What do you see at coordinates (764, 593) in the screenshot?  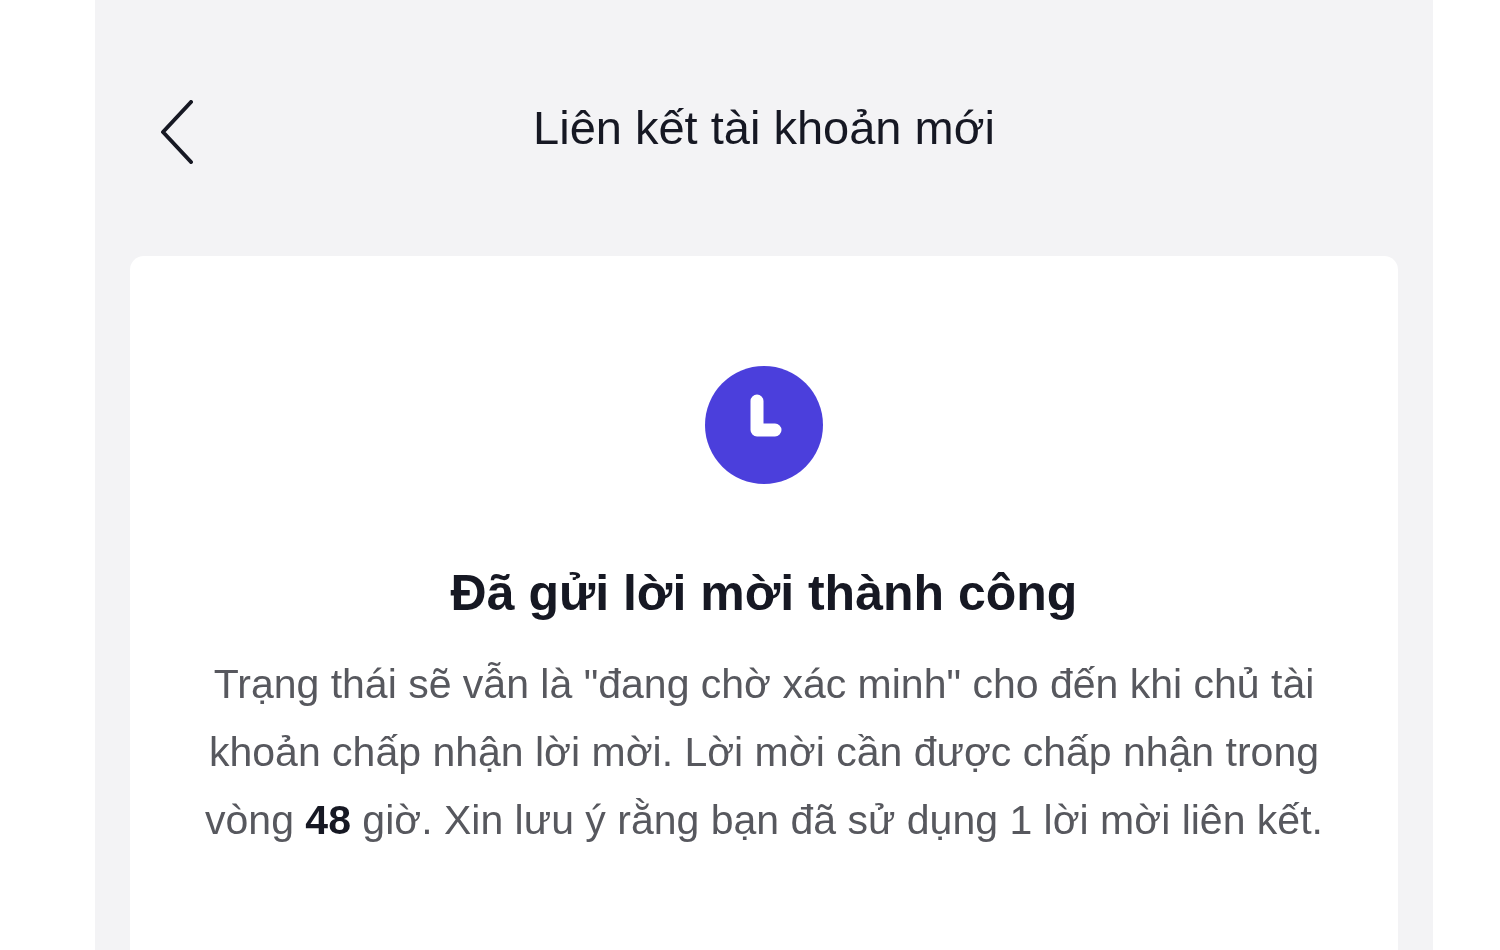 I see `success-title: Đã gửi lời mời thành công` at bounding box center [764, 593].